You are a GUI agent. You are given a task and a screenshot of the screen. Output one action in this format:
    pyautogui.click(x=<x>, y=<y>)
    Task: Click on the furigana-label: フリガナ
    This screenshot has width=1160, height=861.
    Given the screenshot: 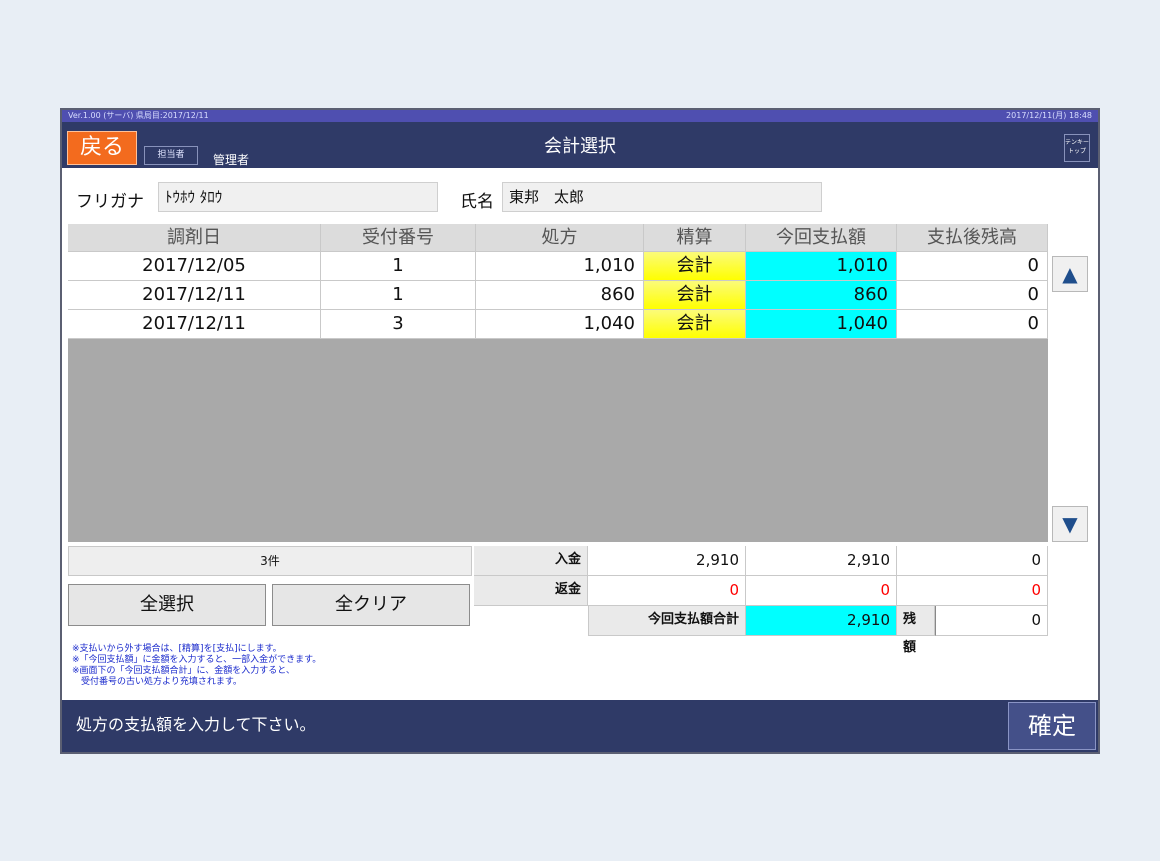 What is the action you would take?
    pyautogui.click(x=110, y=202)
    